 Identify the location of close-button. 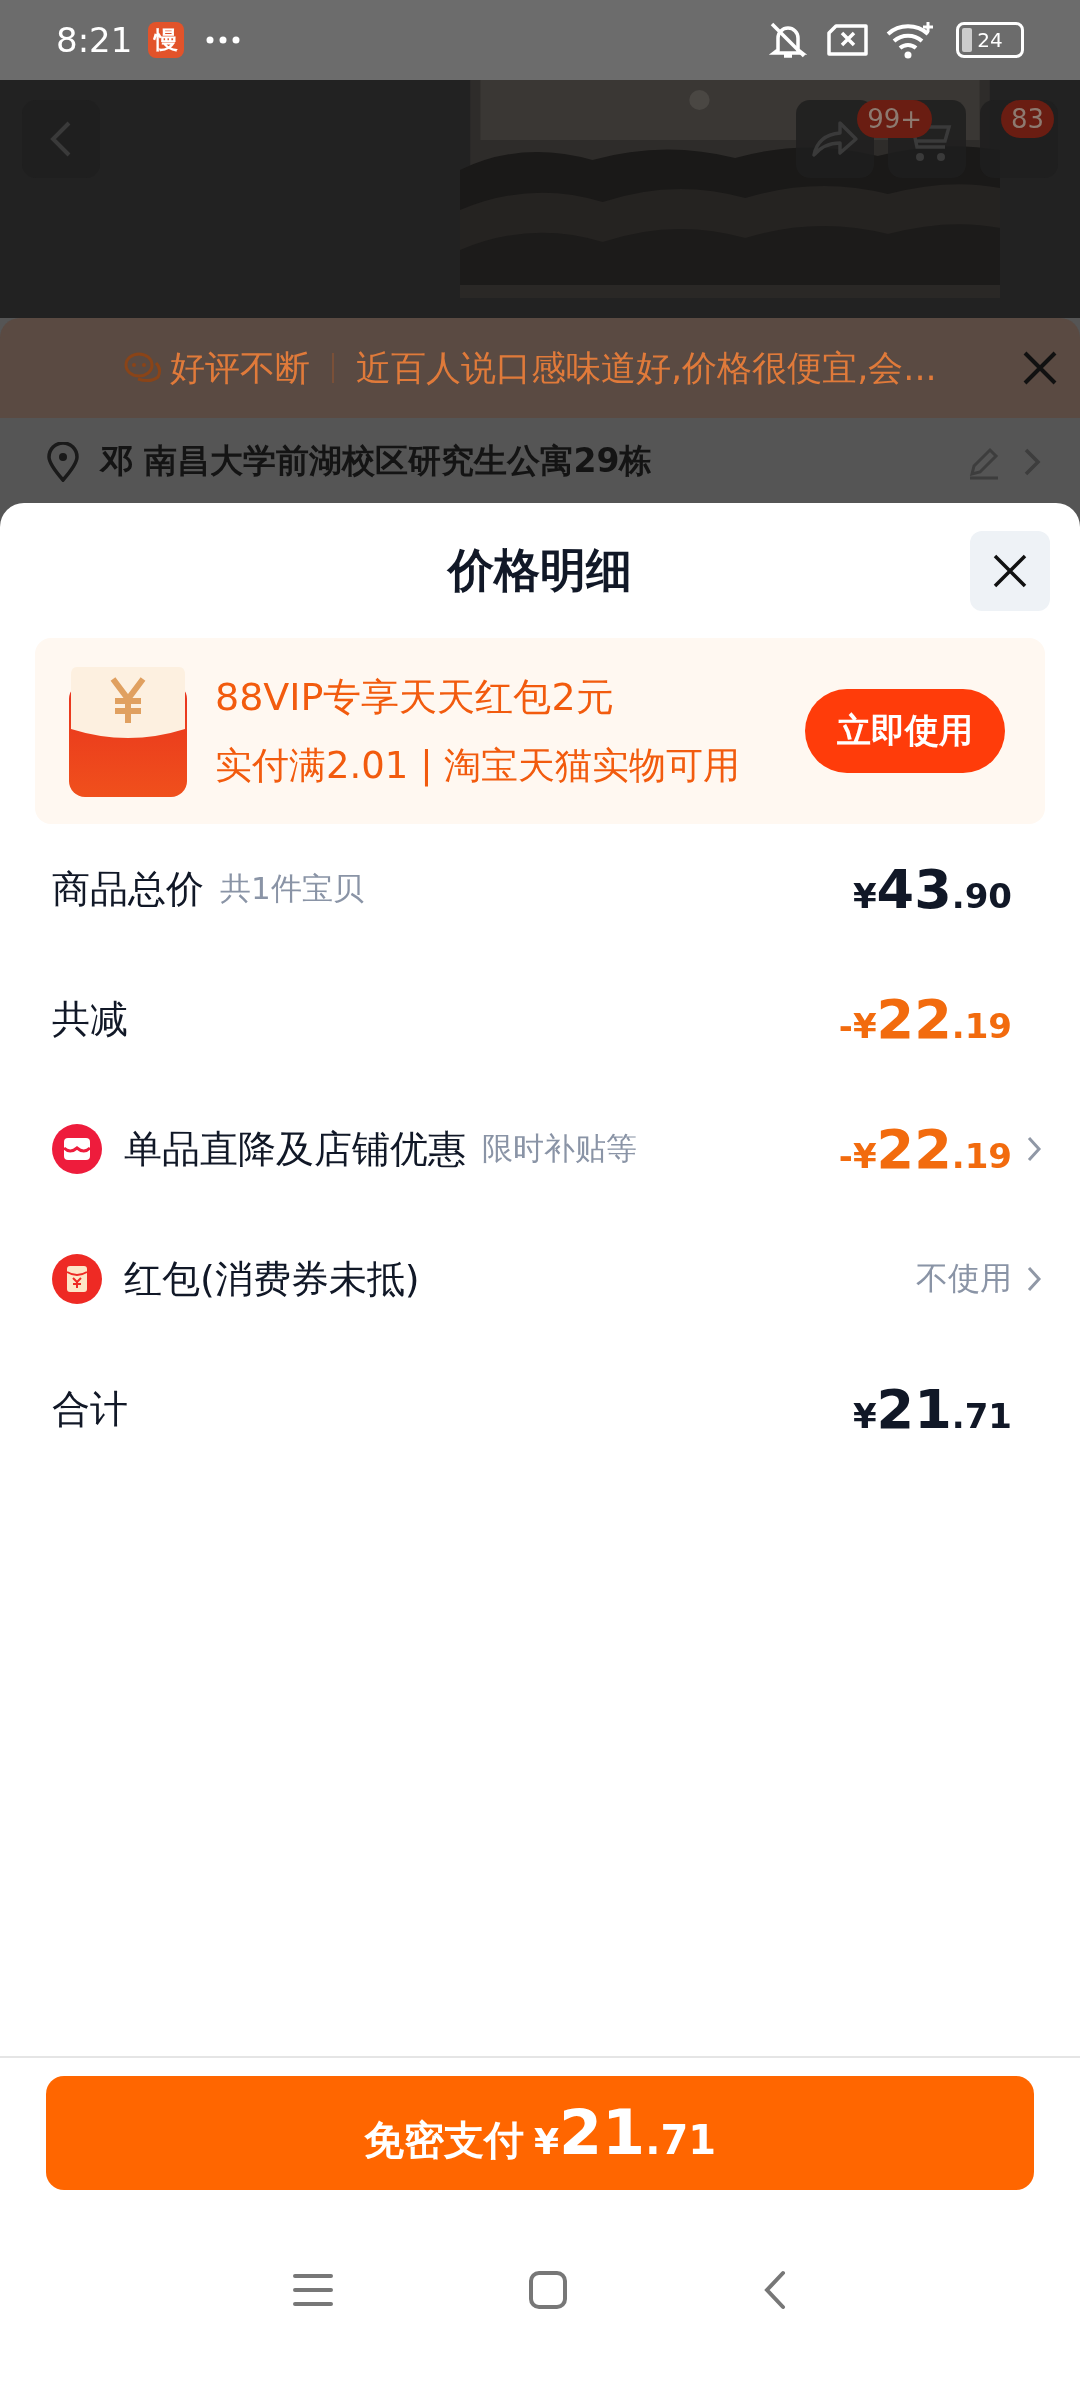
(1010, 571).